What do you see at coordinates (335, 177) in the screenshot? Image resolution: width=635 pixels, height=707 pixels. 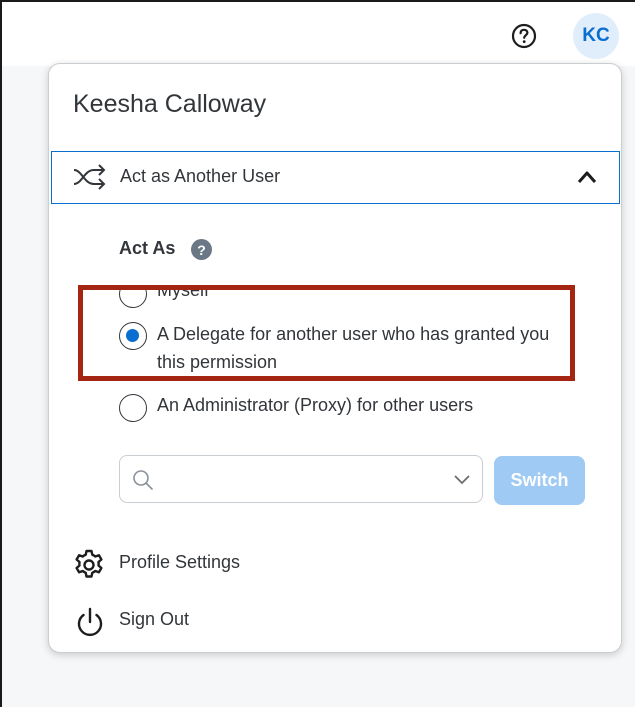 I see `act-as-another-user-toggle: Act as Another User` at bounding box center [335, 177].